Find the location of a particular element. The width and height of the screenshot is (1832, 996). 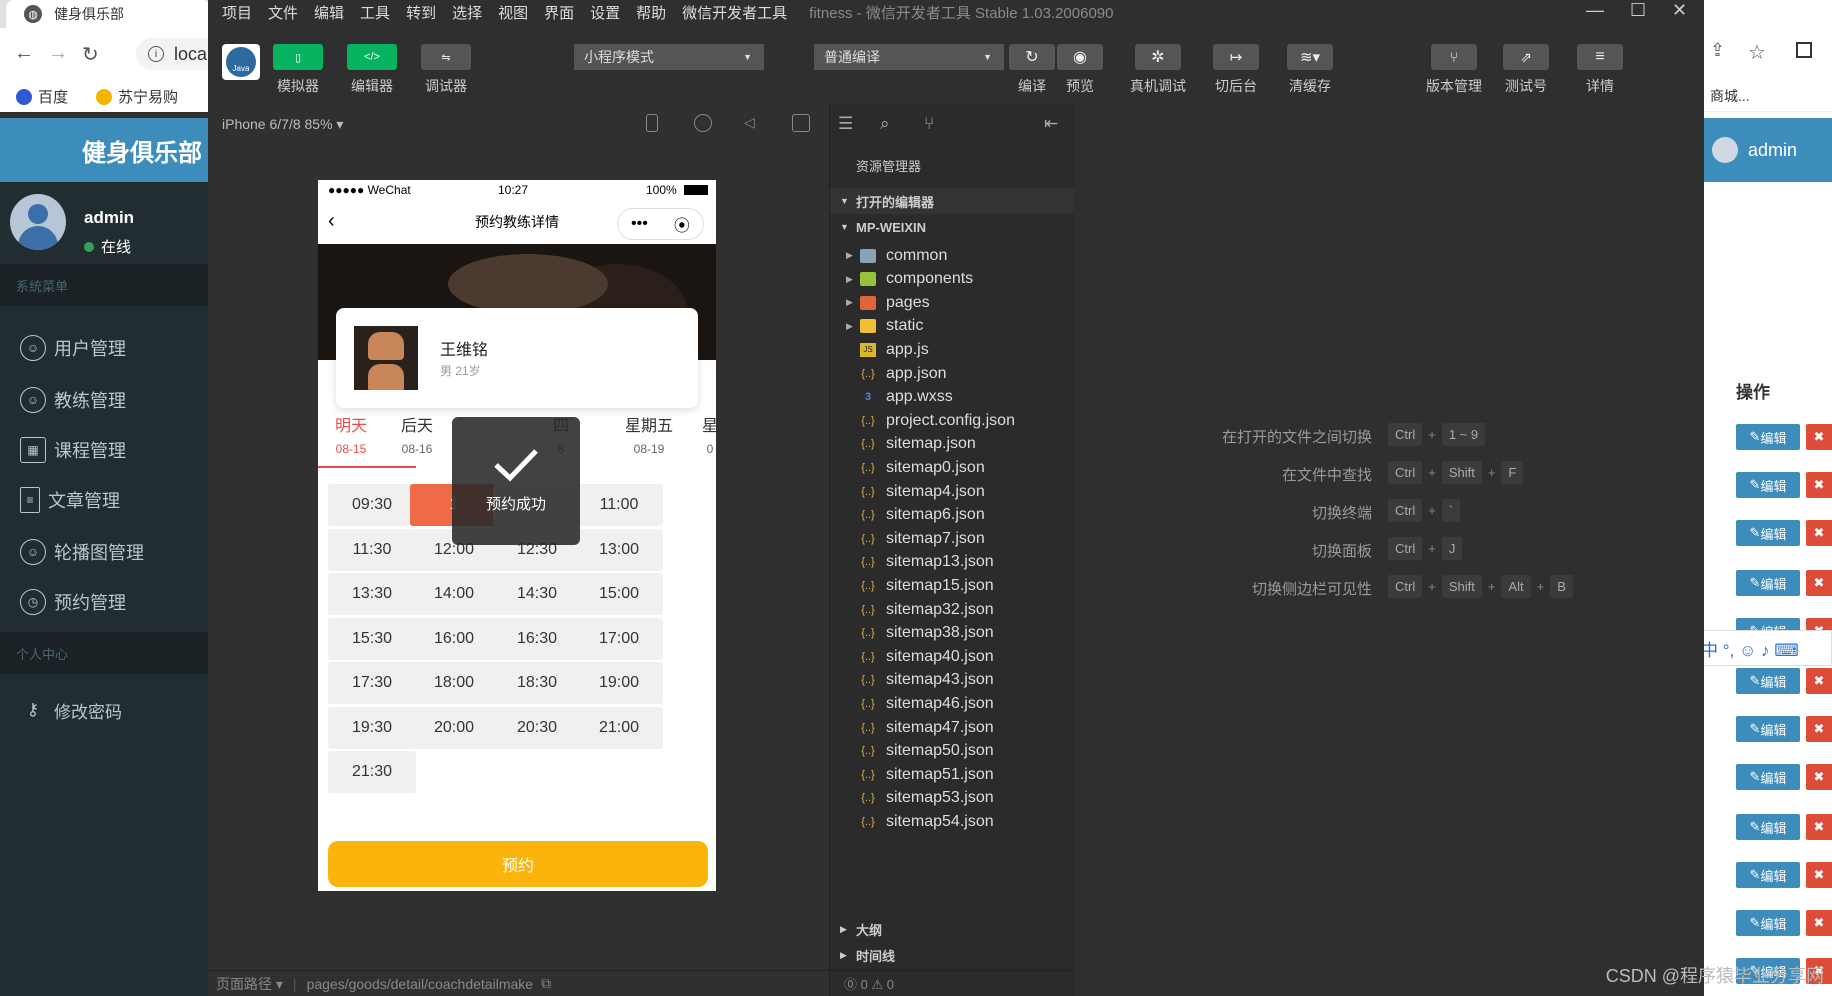

file-item: {..} sitemap54.json is located at coordinates (952, 821).